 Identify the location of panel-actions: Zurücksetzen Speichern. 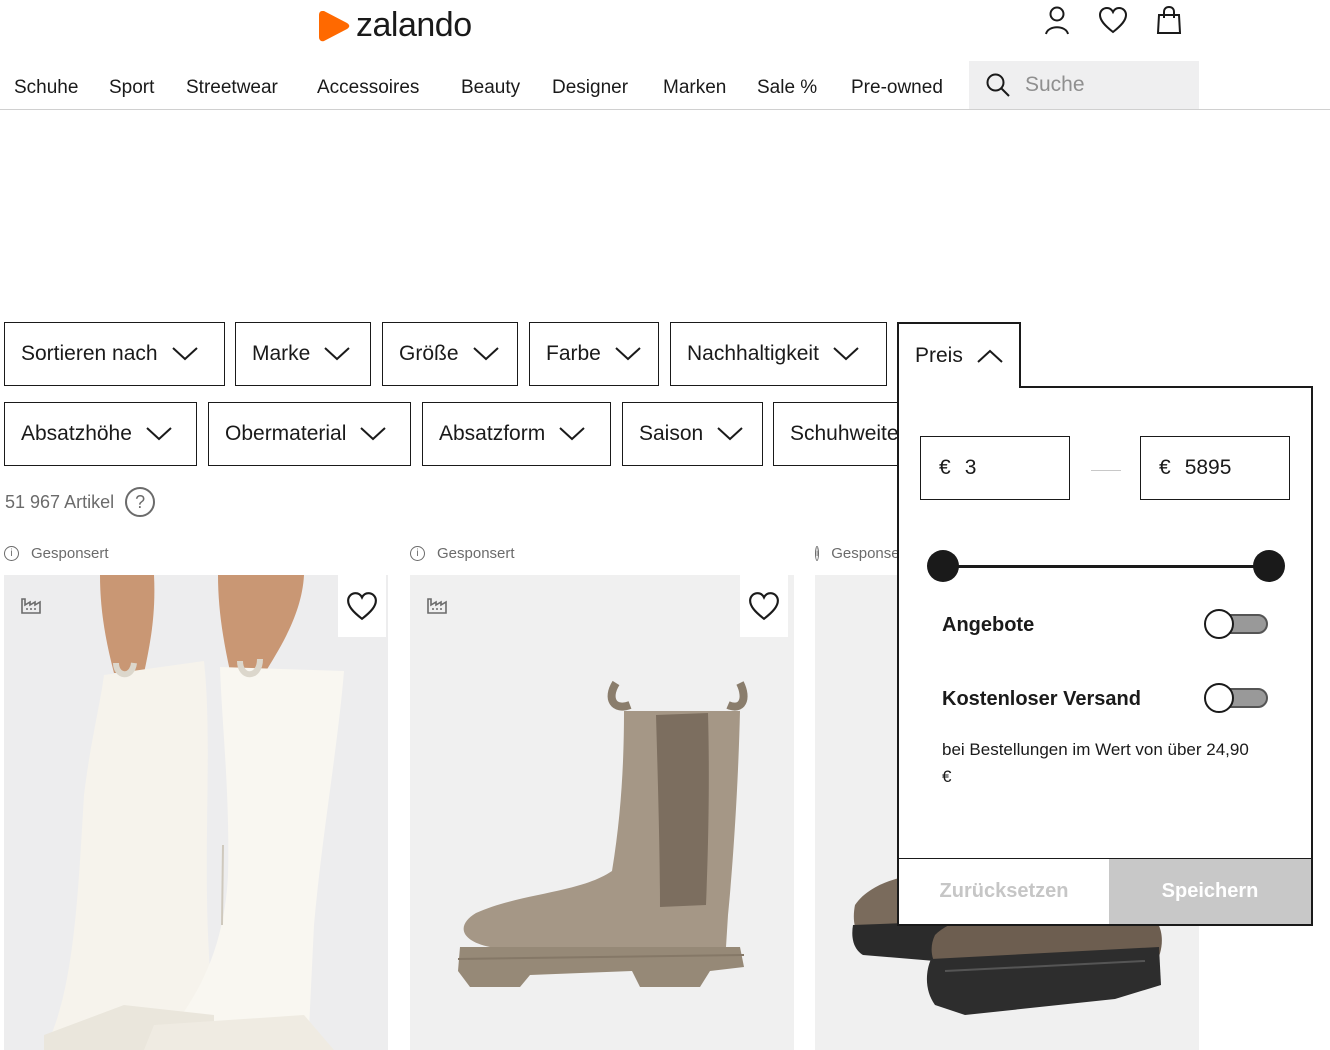
(1105, 891).